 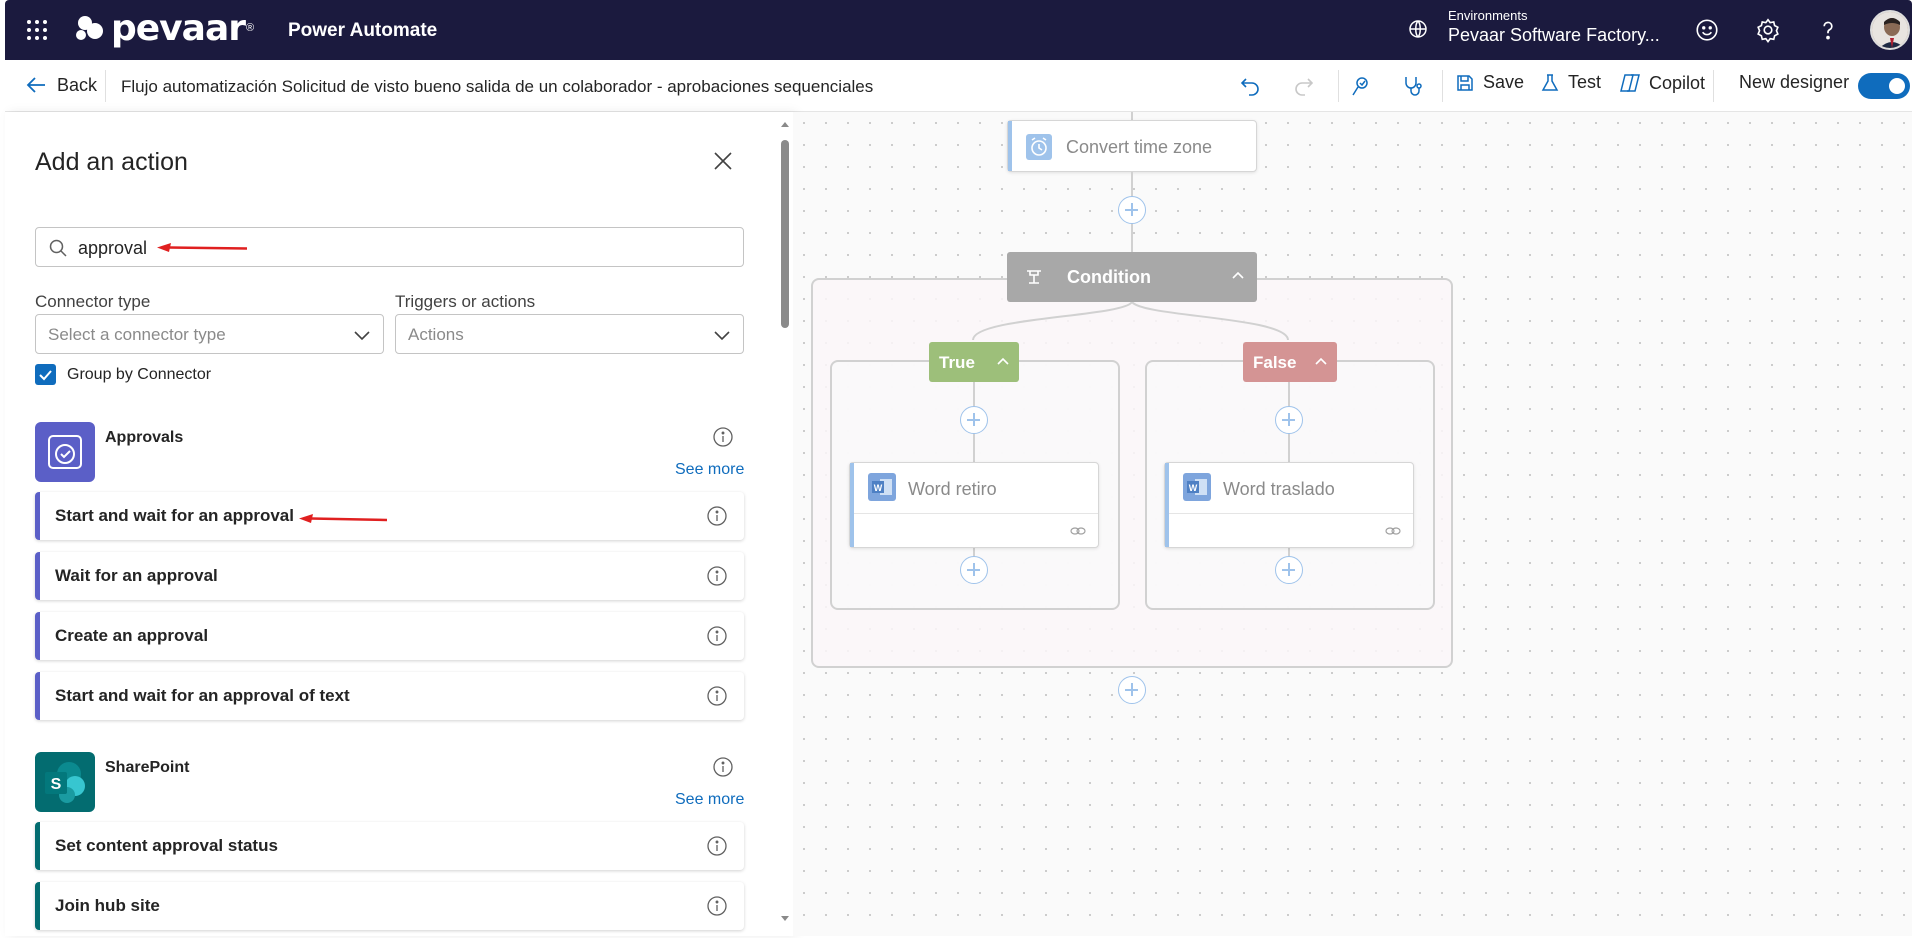 I want to click on new-designer-text: New designer, so click(x=1794, y=82).